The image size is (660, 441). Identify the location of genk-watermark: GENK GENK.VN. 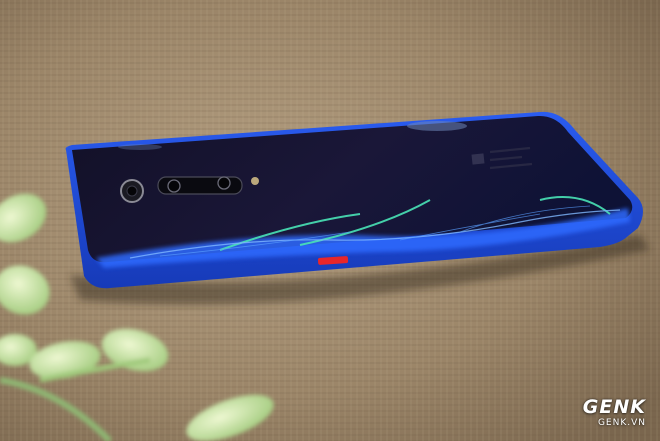
(590, 413).